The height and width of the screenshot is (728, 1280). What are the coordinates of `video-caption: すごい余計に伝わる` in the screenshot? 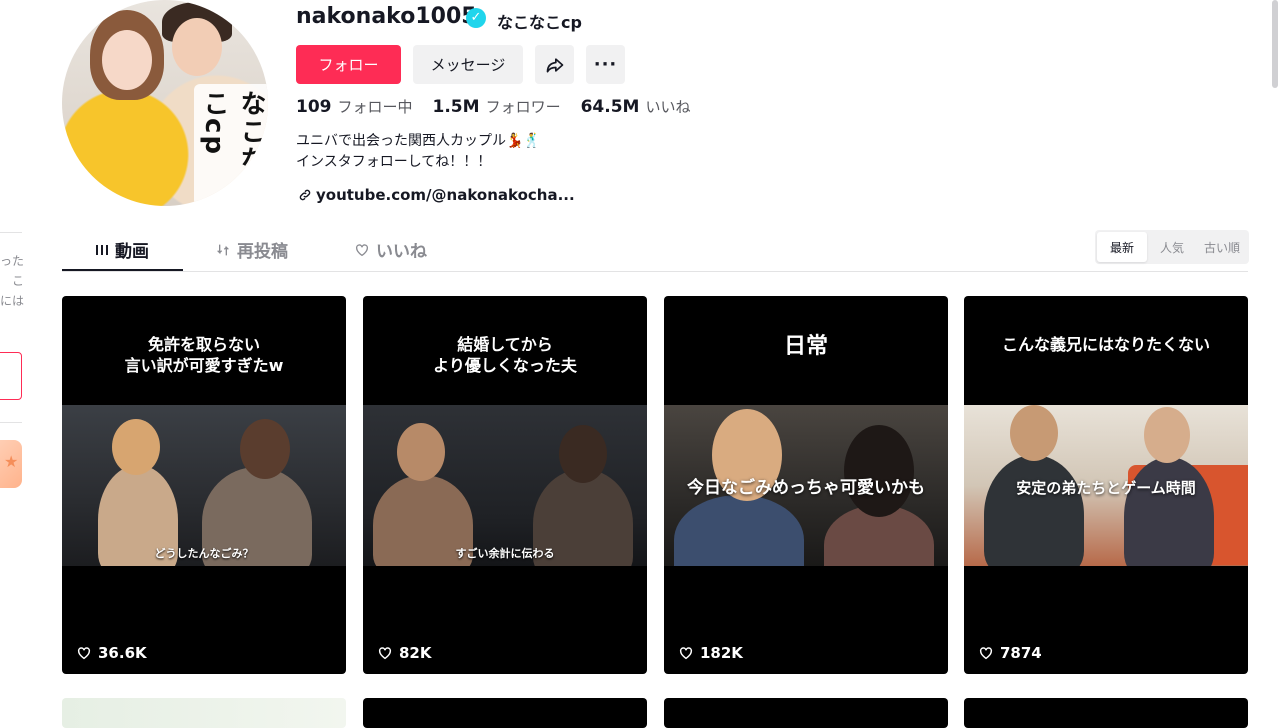 It's located at (505, 553).